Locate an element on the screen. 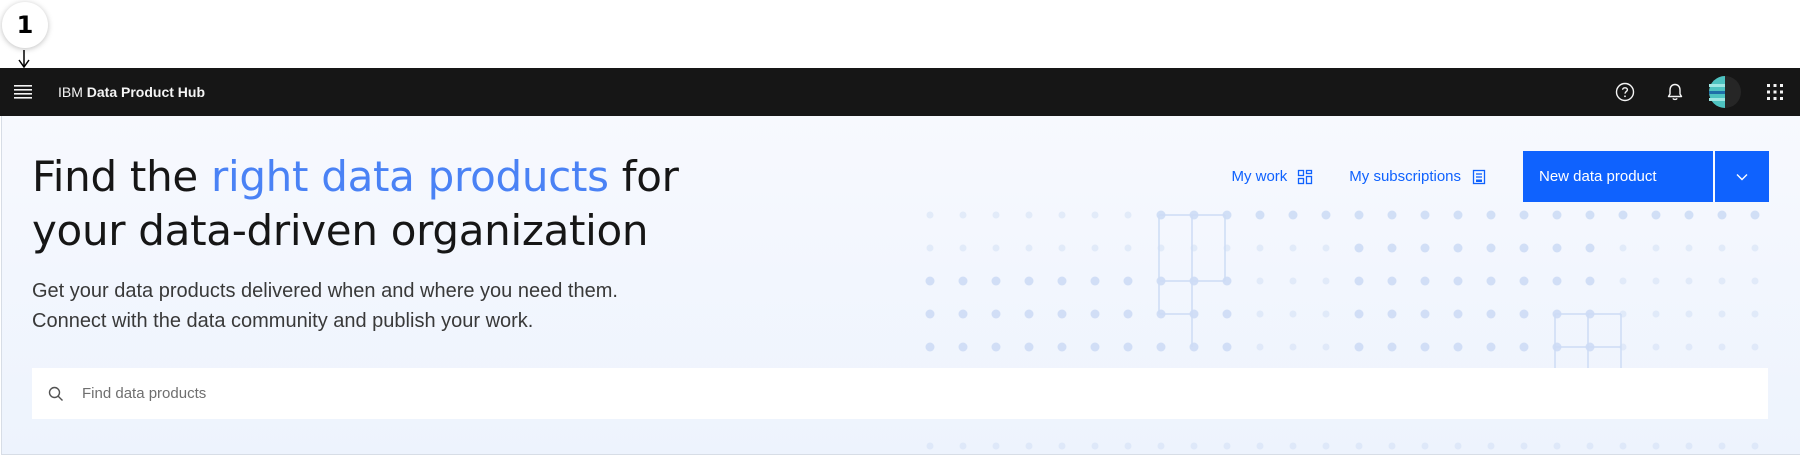 This screenshot has height=456, width=1800. dashboard-icon is located at coordinates (1305, 176).